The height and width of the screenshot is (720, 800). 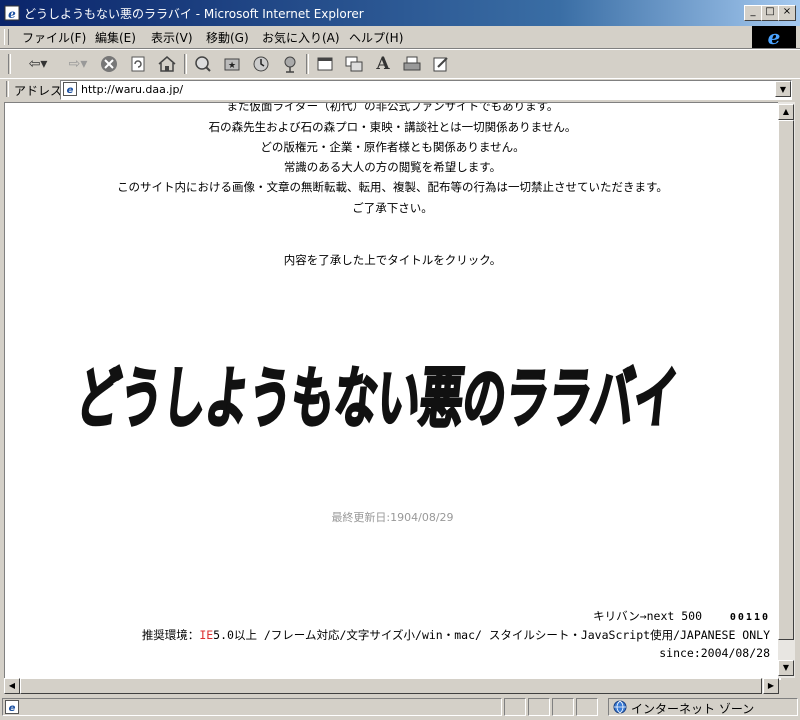 I want to click on menu-go: 移動(G), so click(x=227, y=37).